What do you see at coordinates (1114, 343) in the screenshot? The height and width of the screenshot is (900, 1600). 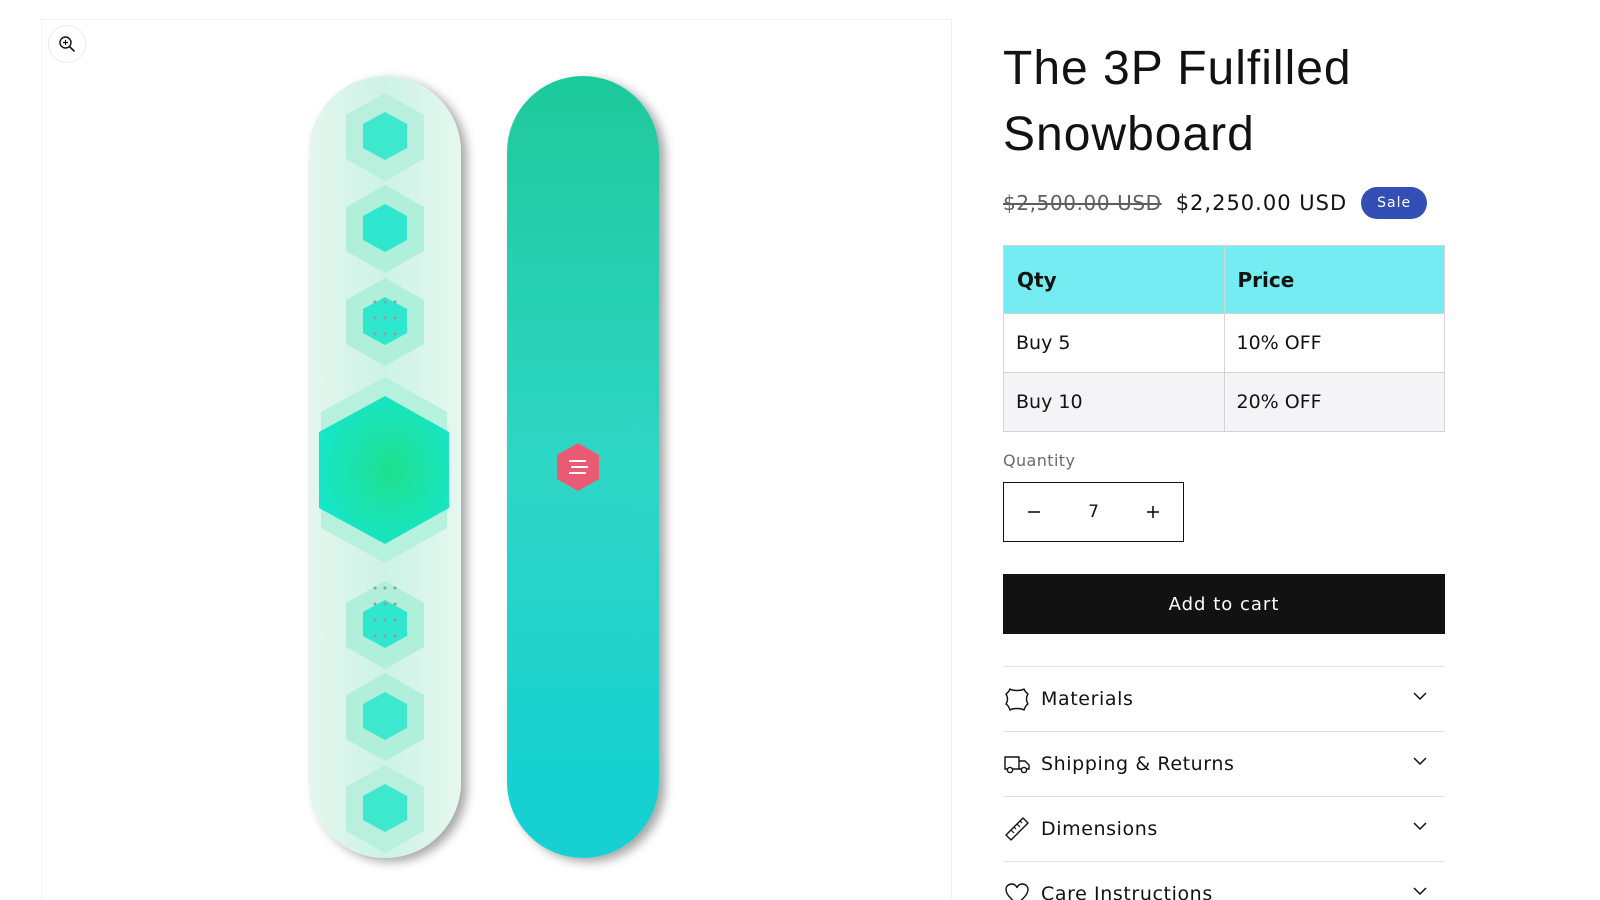 I see `table-cell: Buy 5` at bounding box center [1114, 343].